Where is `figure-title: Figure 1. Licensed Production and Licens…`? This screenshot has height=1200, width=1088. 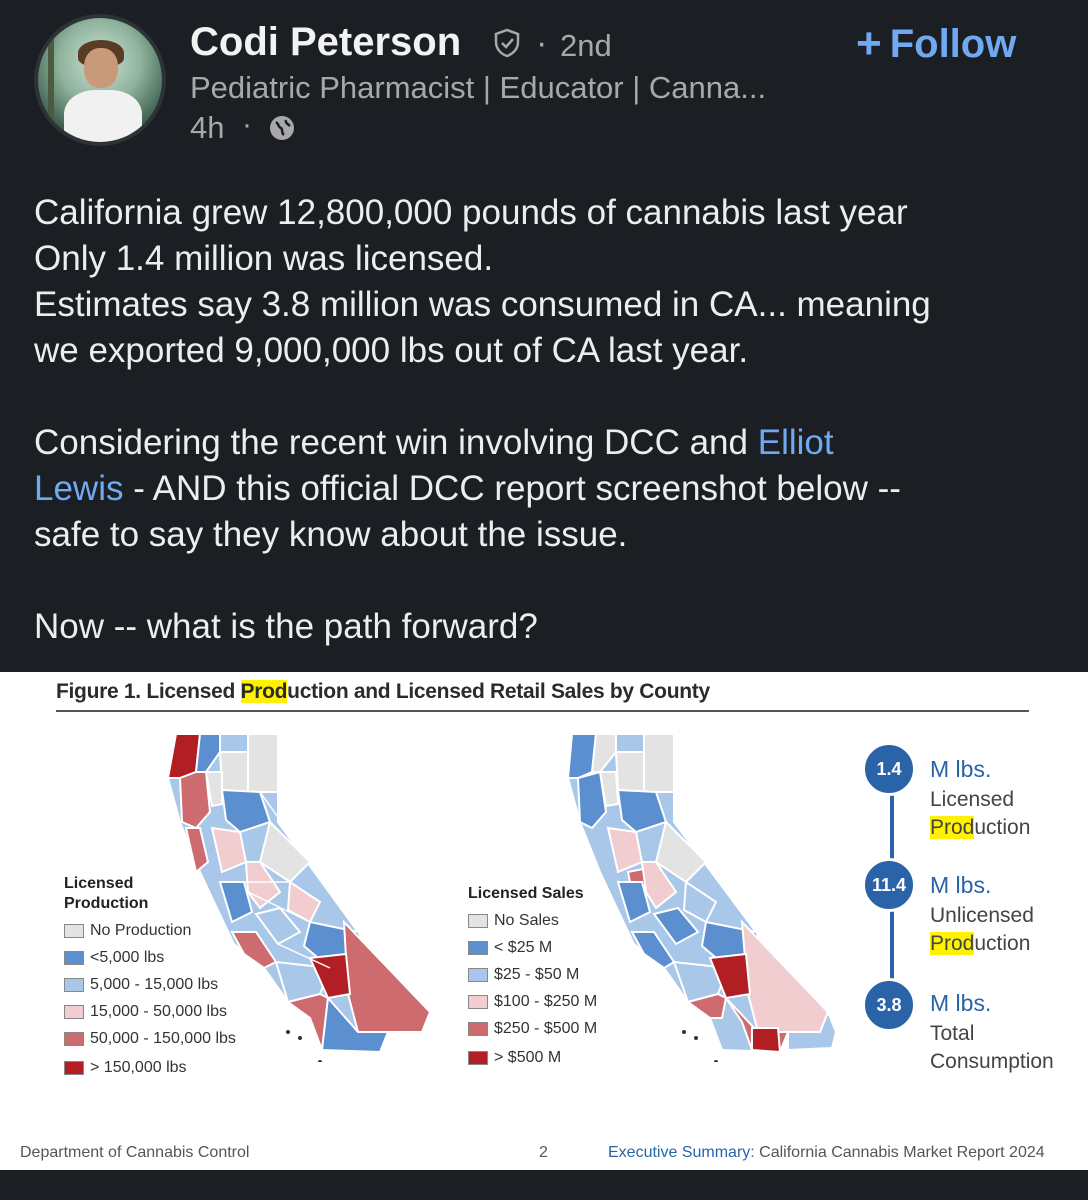 figure-title: Figure 1. Licensed Production and Licens… is located at coordinates (383, 691).